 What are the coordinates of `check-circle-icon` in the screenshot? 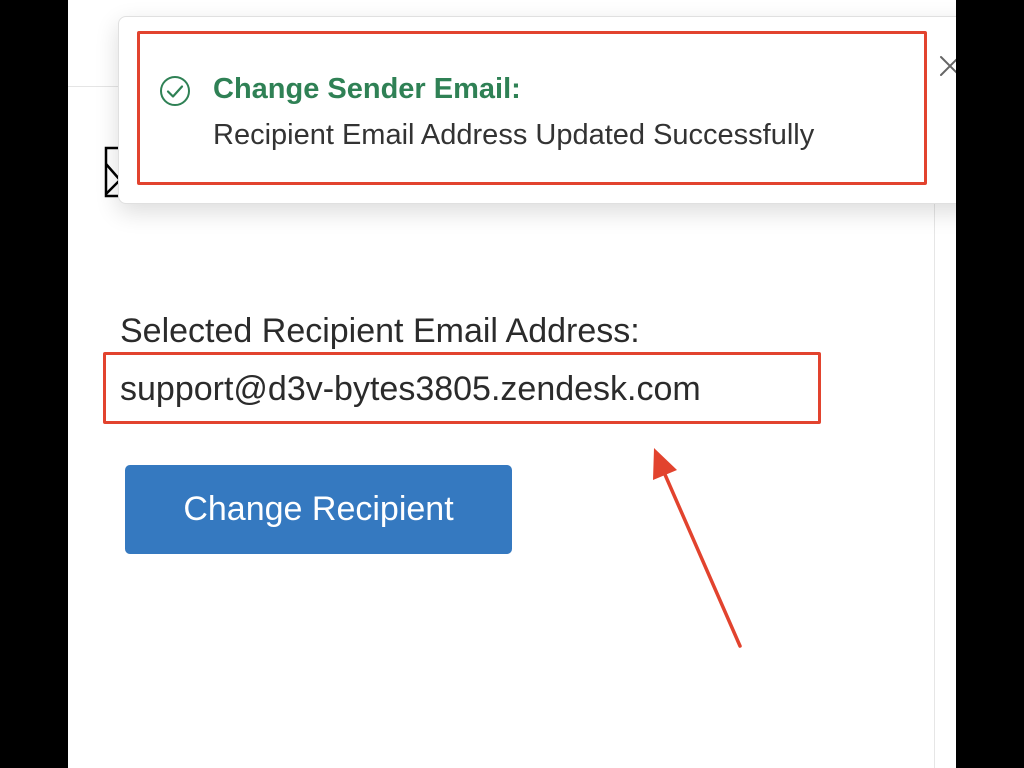 It's located at (175, 91).